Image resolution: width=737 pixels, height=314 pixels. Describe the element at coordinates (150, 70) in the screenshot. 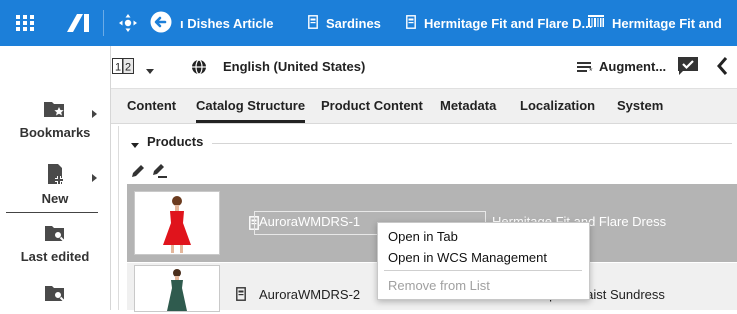

I see `chevron-down-icon` at that location.